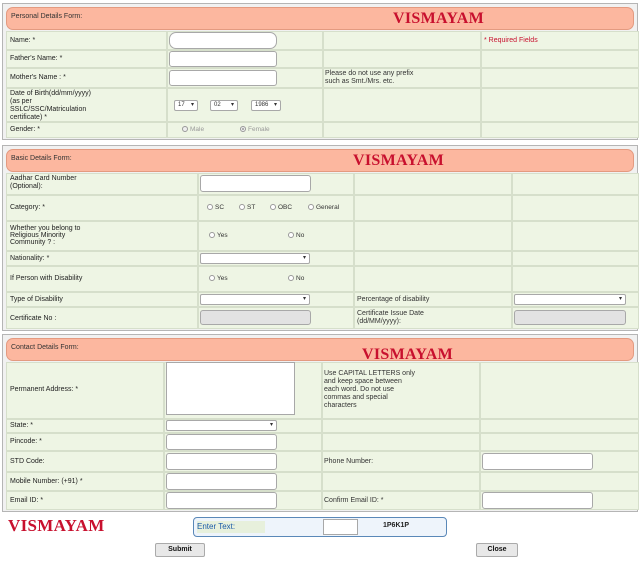 Image resolution: width=640 pixels, height=561 pixels. I want to click on minority-no-radio: No, so click(296, 236).